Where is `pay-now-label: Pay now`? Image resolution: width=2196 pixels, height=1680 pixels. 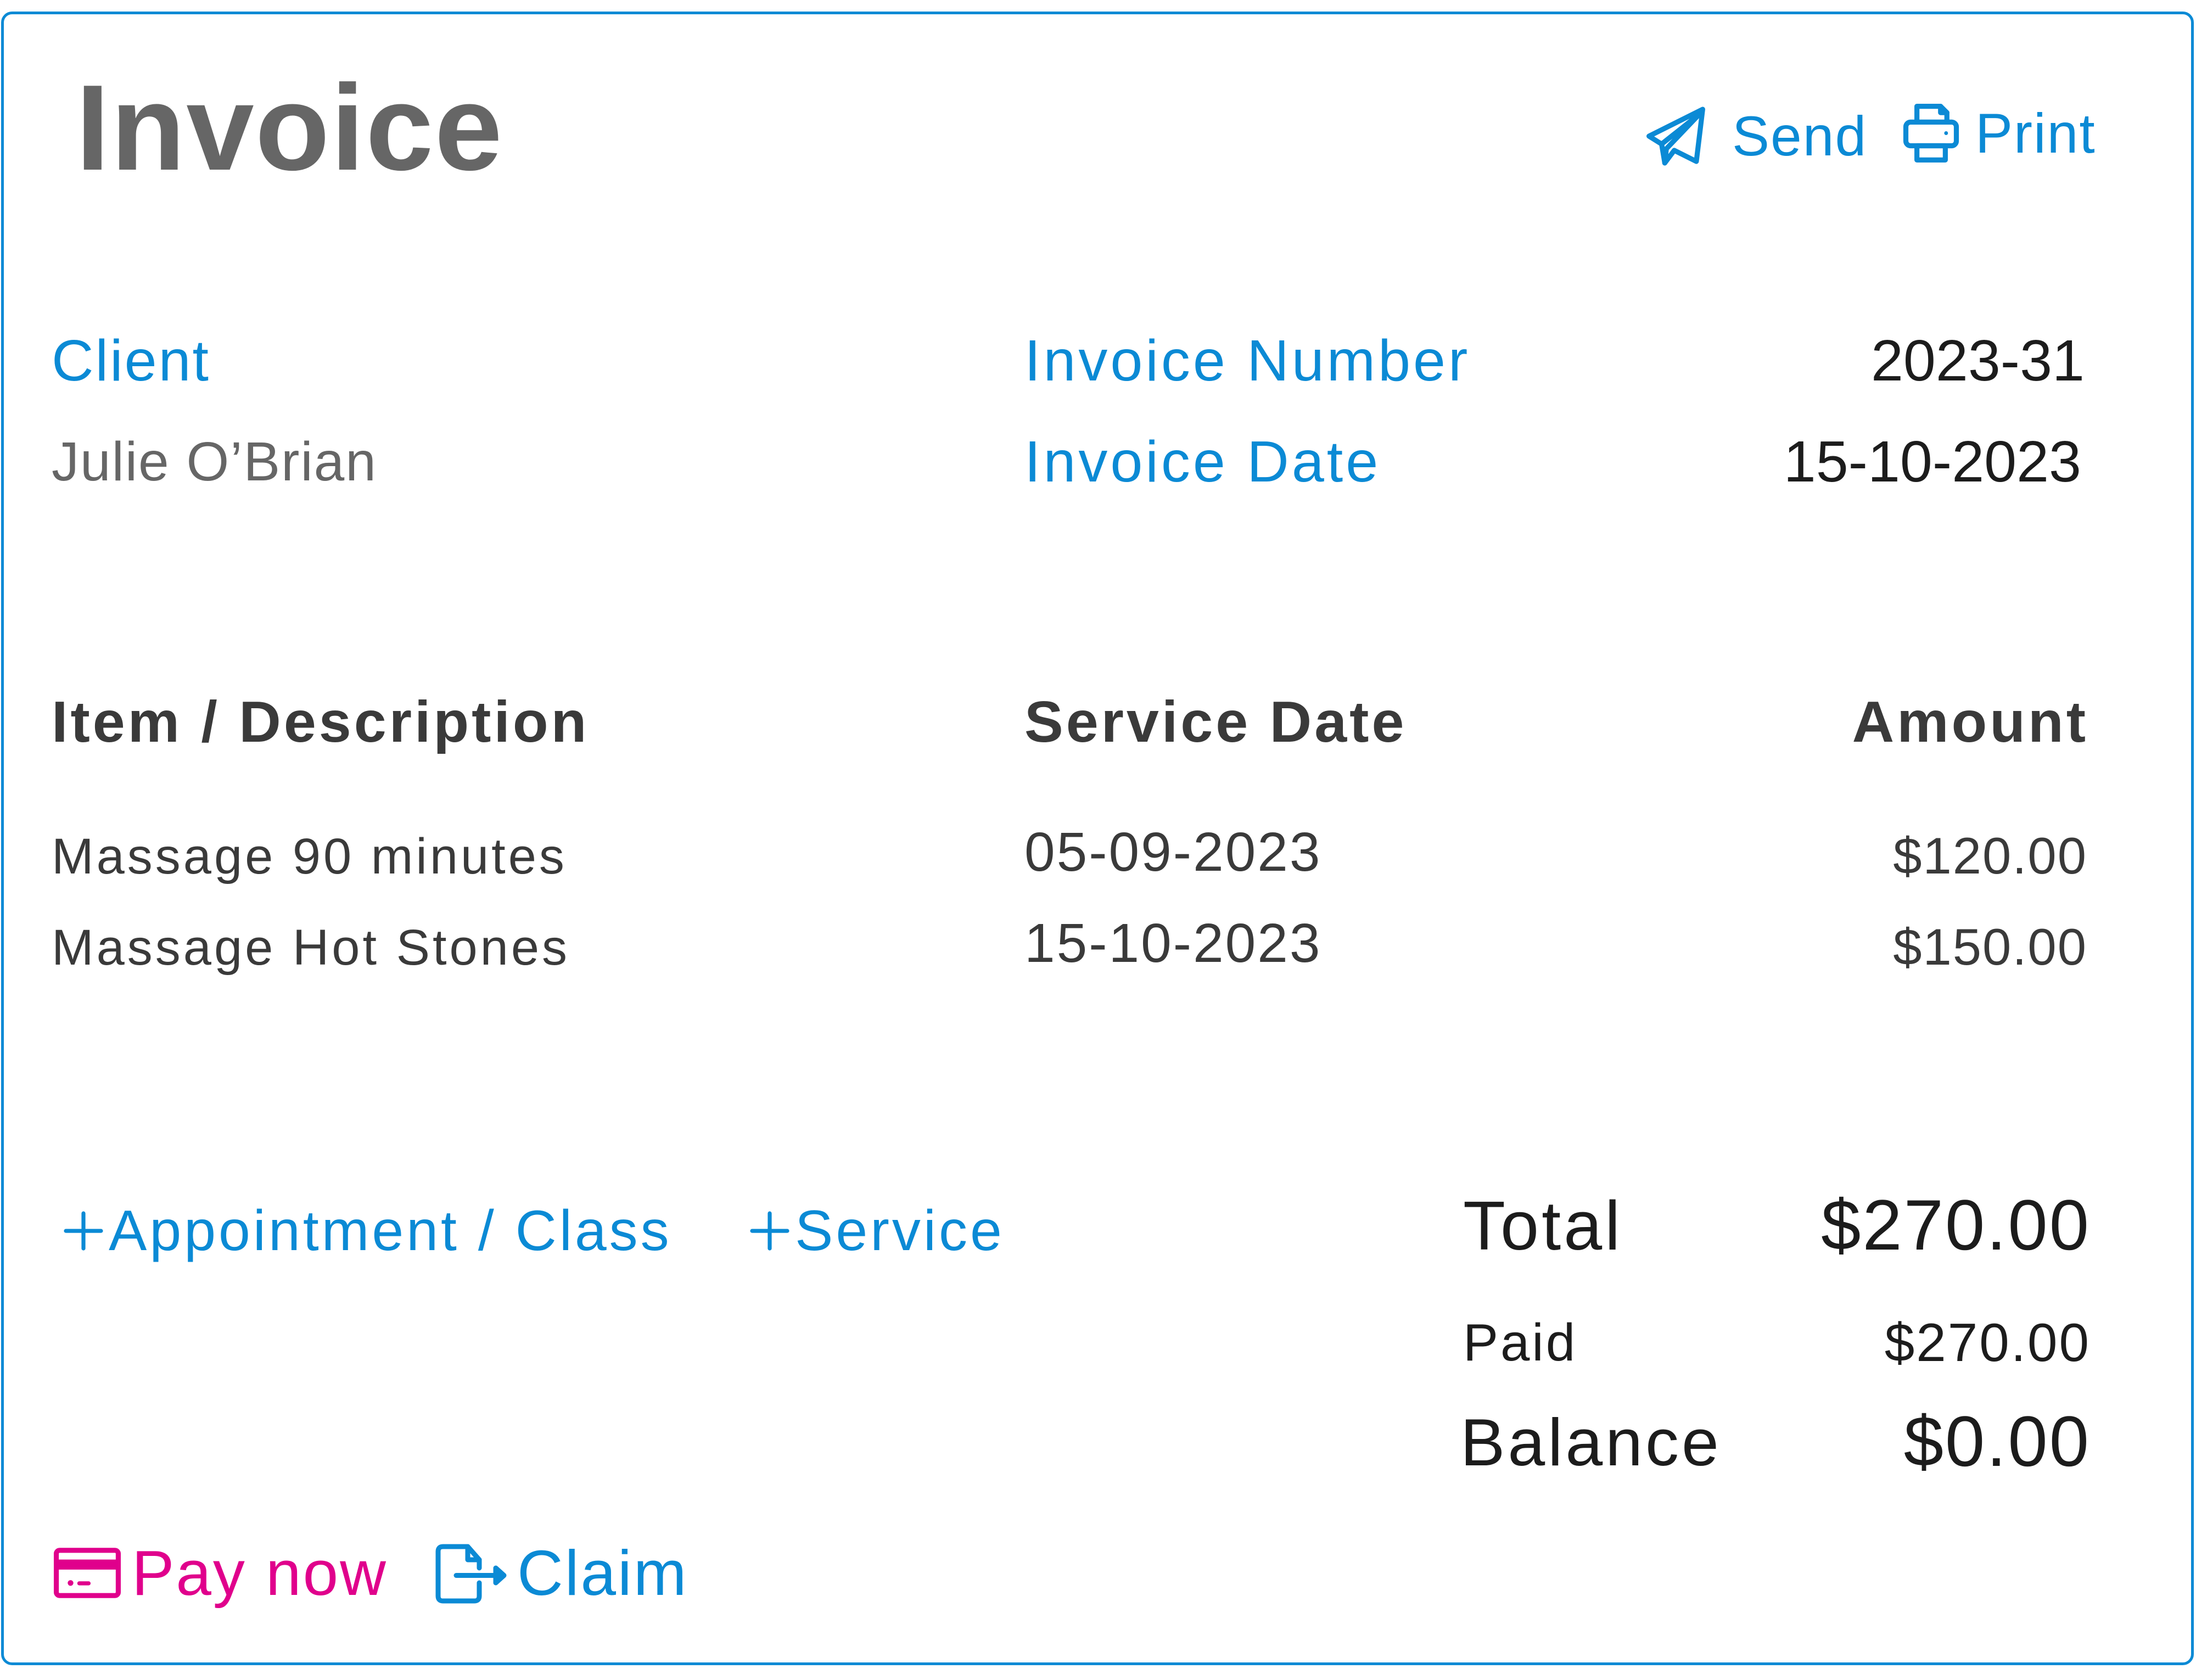 pay-now-label: Pay now is located at coordinates (260, 1573).